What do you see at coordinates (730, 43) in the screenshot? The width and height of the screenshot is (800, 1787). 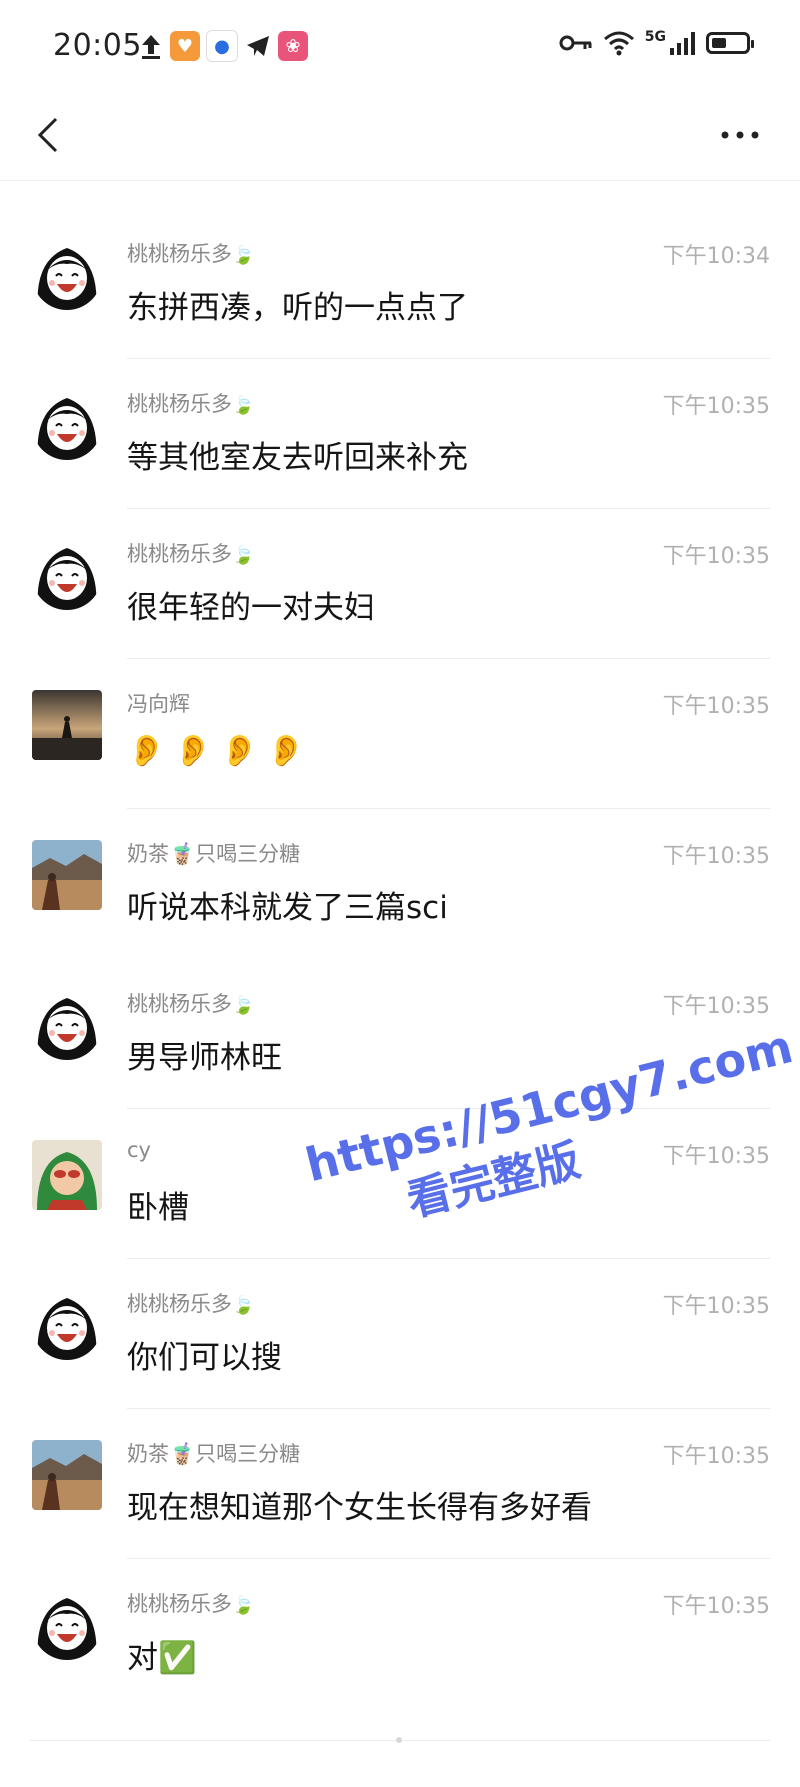 I see `battery-icon` at bounding box center [730, 43].